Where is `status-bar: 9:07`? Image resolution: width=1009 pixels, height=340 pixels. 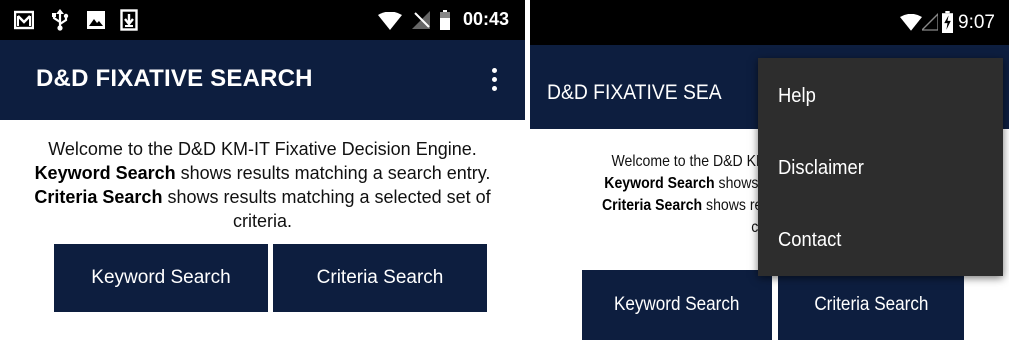 status-bar: 9:07 is located at coordinates (769, 22).